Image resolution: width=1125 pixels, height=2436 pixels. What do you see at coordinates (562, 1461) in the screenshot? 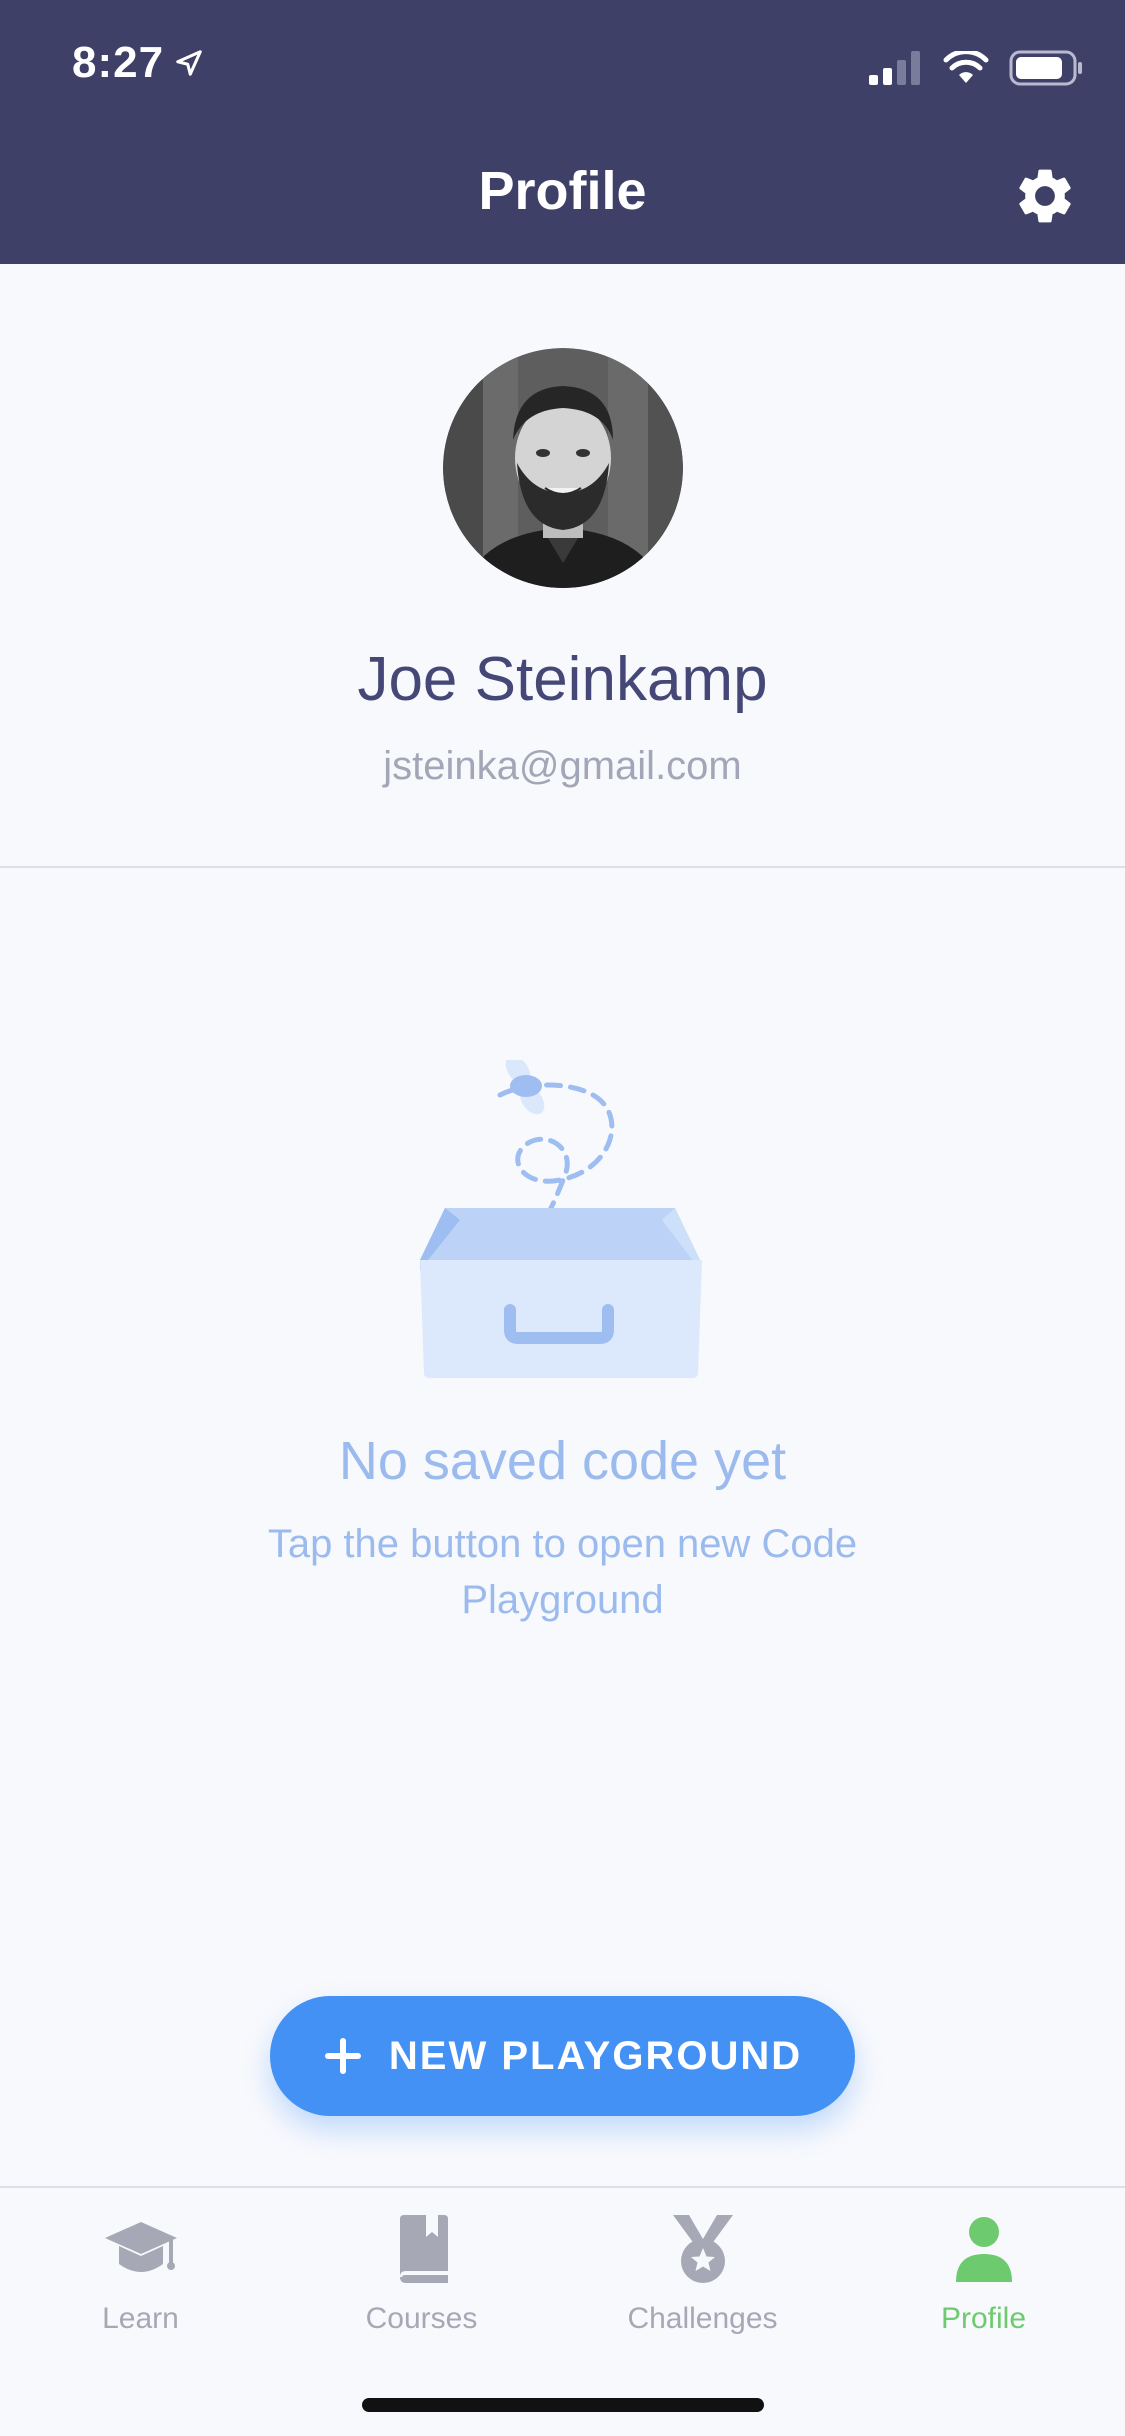
I see `empty-state-title: No saved code yet` at bounding box center [562, 1461].